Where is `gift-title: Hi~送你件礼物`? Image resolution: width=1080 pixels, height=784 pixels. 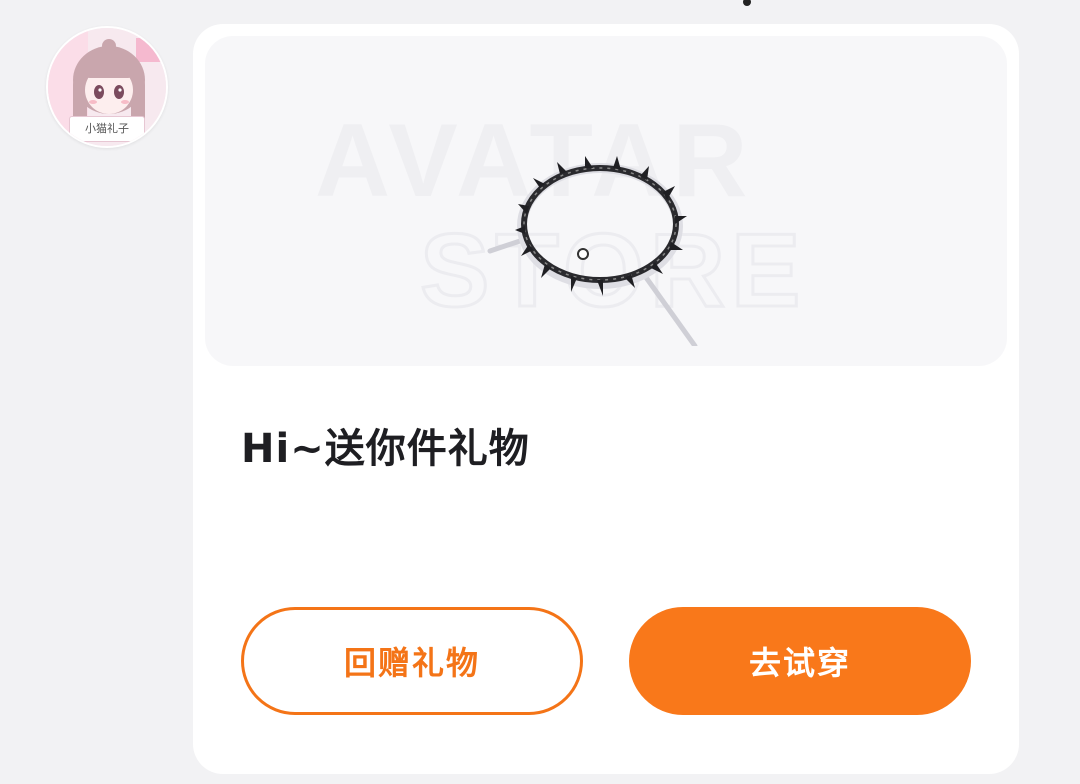 gift-title: Hi~送你件礼物 is located at coordinates (385, 449).